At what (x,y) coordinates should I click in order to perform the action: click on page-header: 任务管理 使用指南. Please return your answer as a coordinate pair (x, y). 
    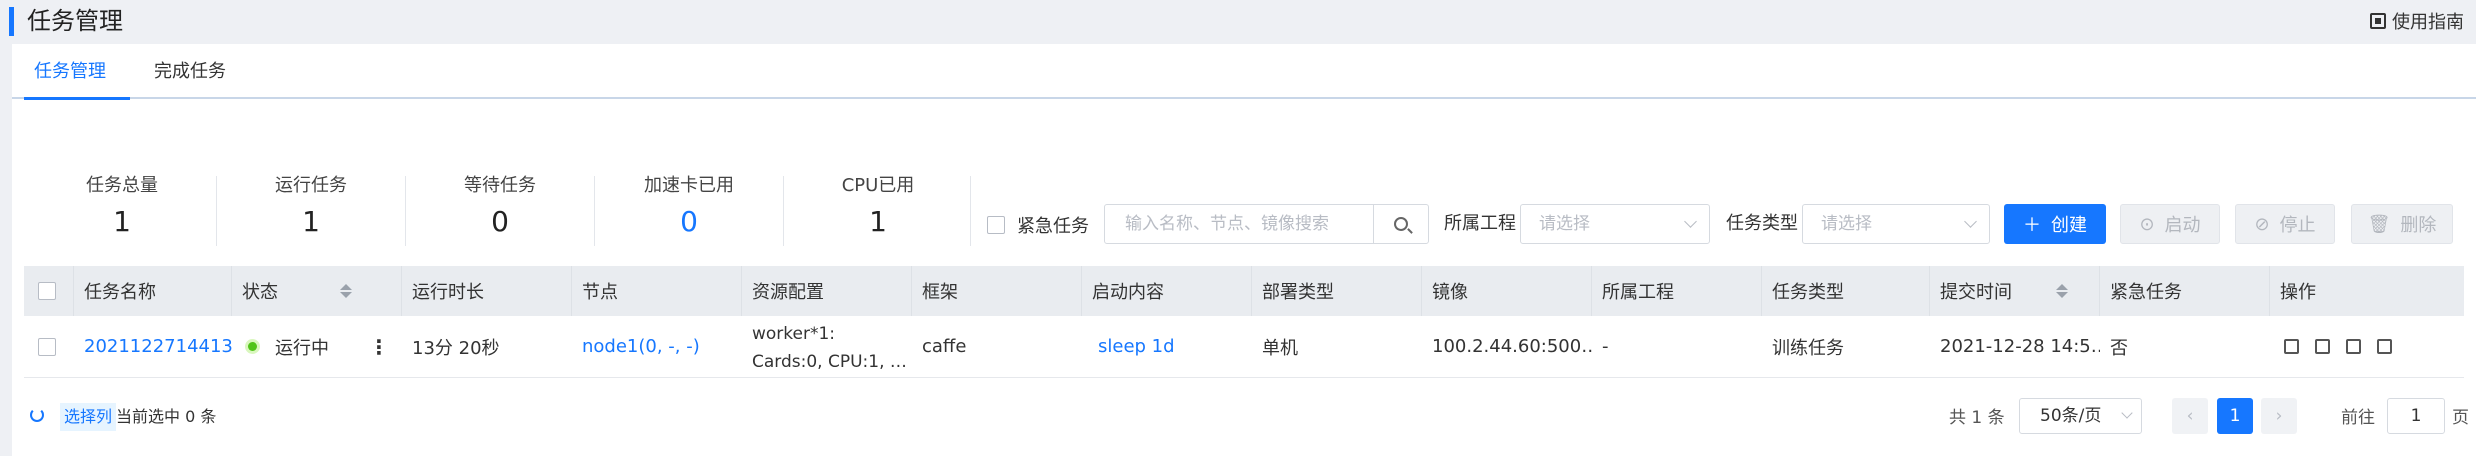
    Looking at the image, I should click on (1238, 22).